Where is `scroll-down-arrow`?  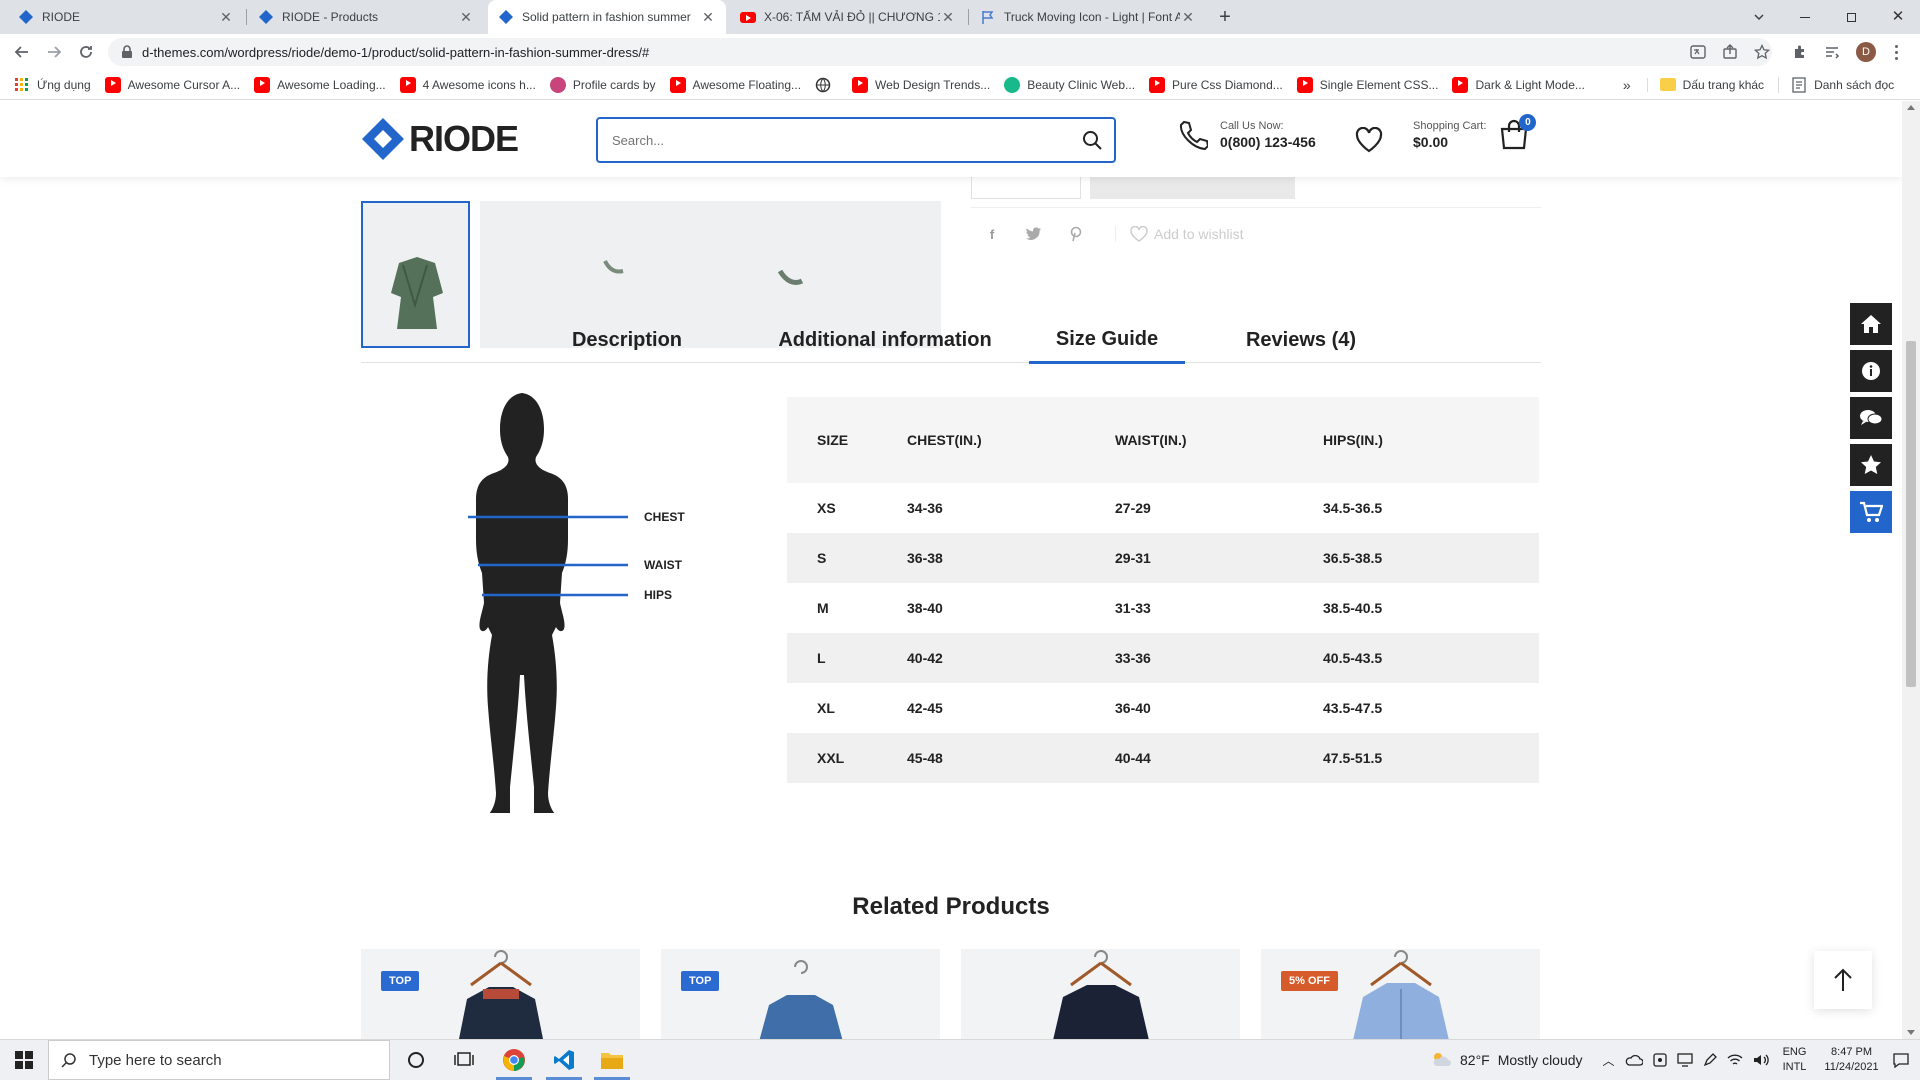
scroll-down-arrow is located at coordinates (1911, 1032).